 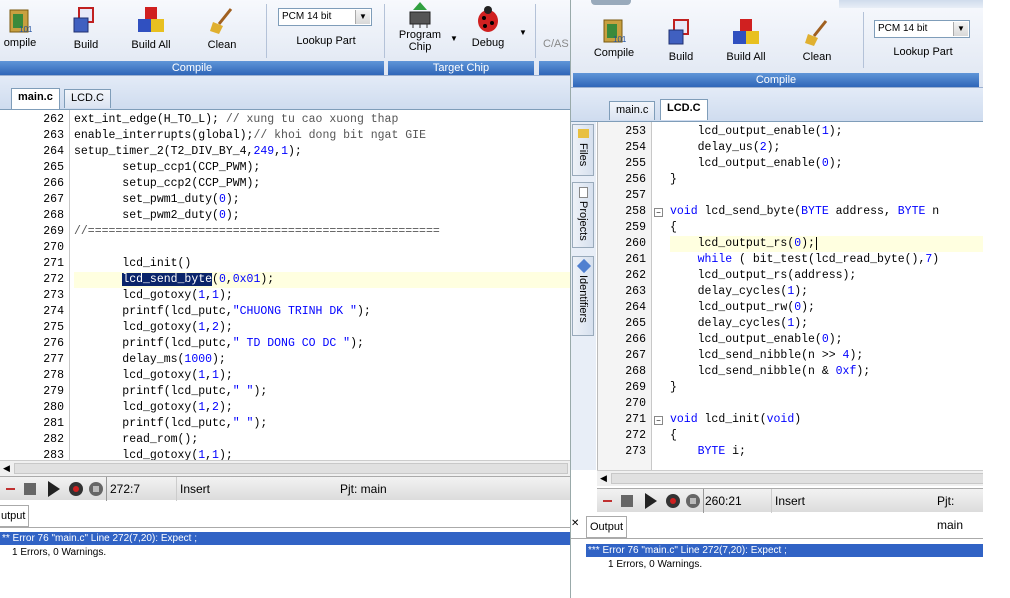 I want to click on code-line: delay_us(2);, so click(x=826, y=148).